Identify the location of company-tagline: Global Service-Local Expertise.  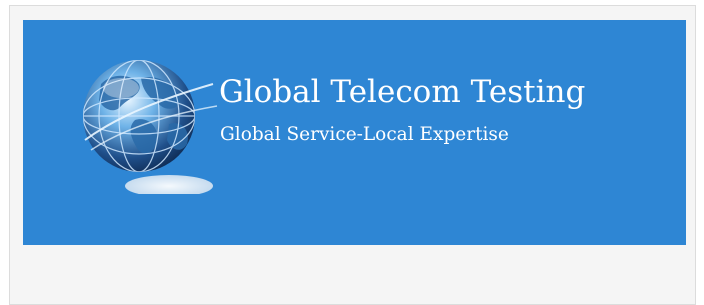
(364, 134).